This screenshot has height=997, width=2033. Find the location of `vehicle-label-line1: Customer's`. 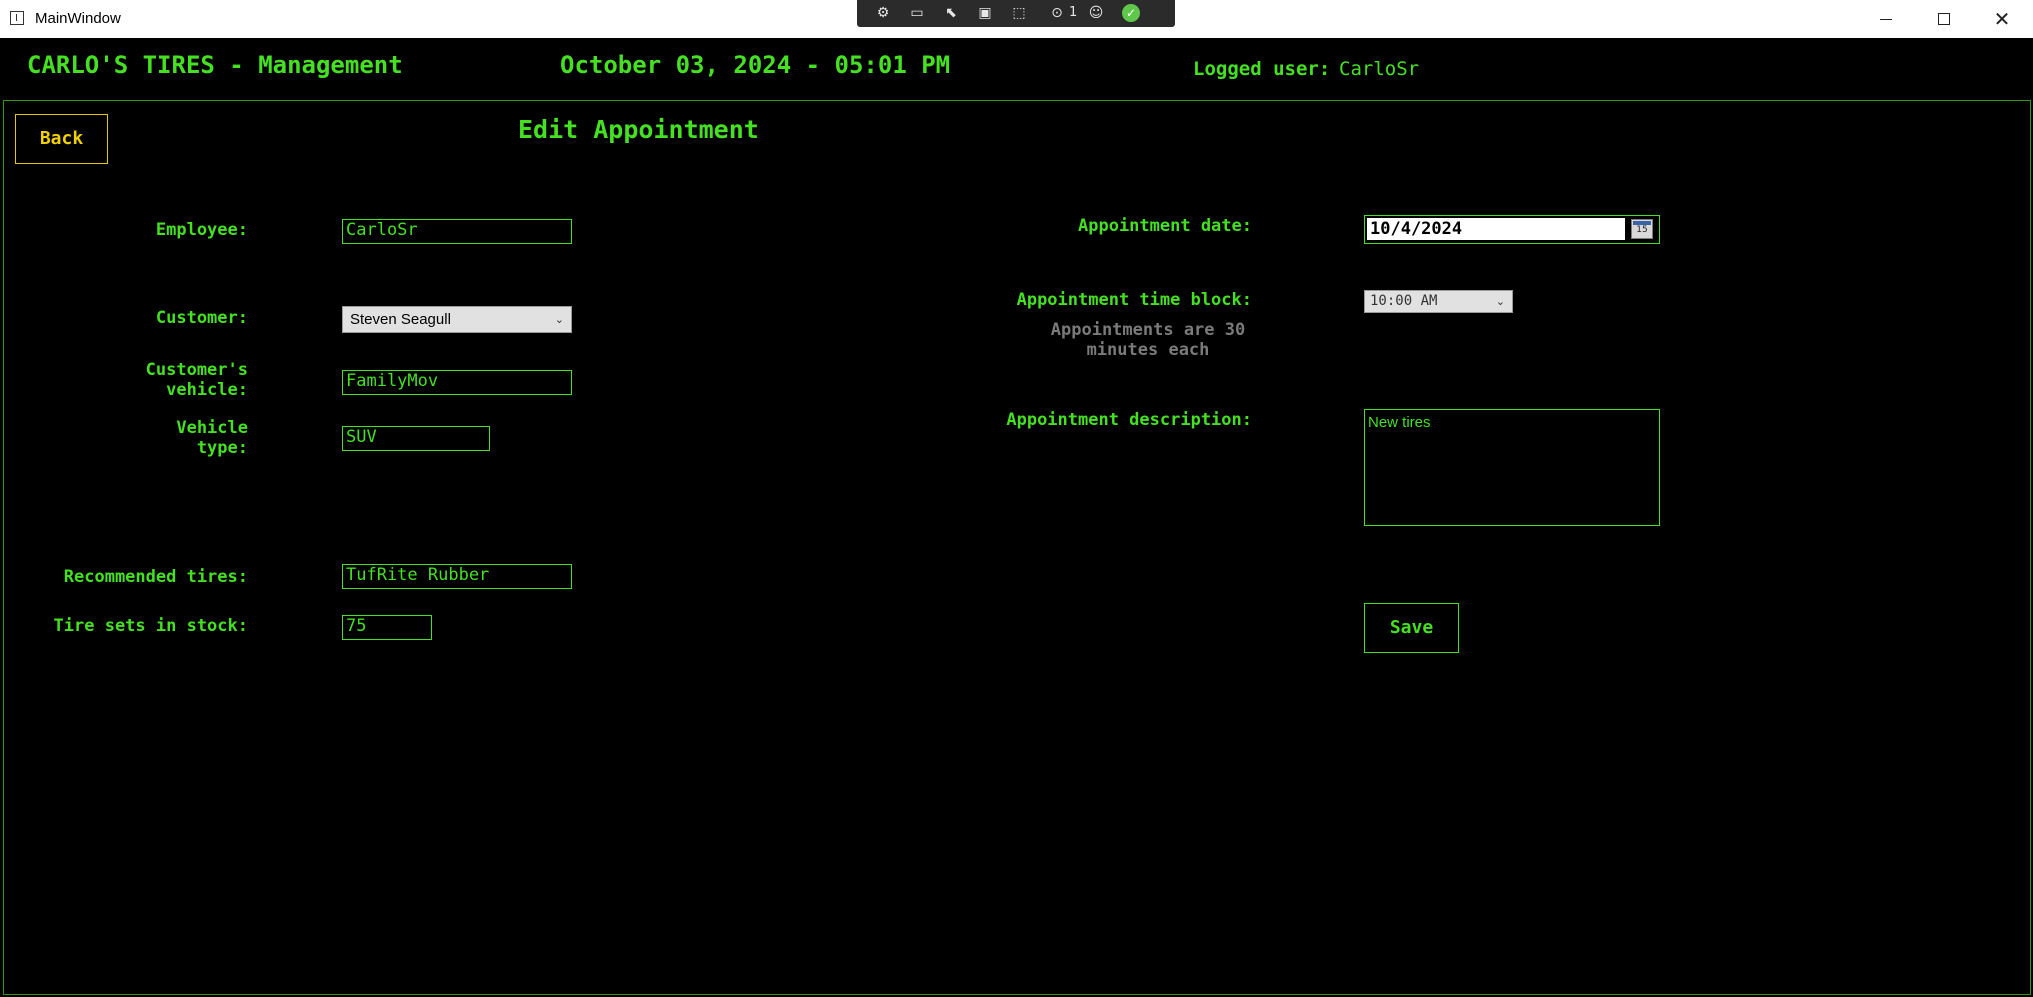

vehicle-label-line1: Customer's is located at coordinates (196, 370).